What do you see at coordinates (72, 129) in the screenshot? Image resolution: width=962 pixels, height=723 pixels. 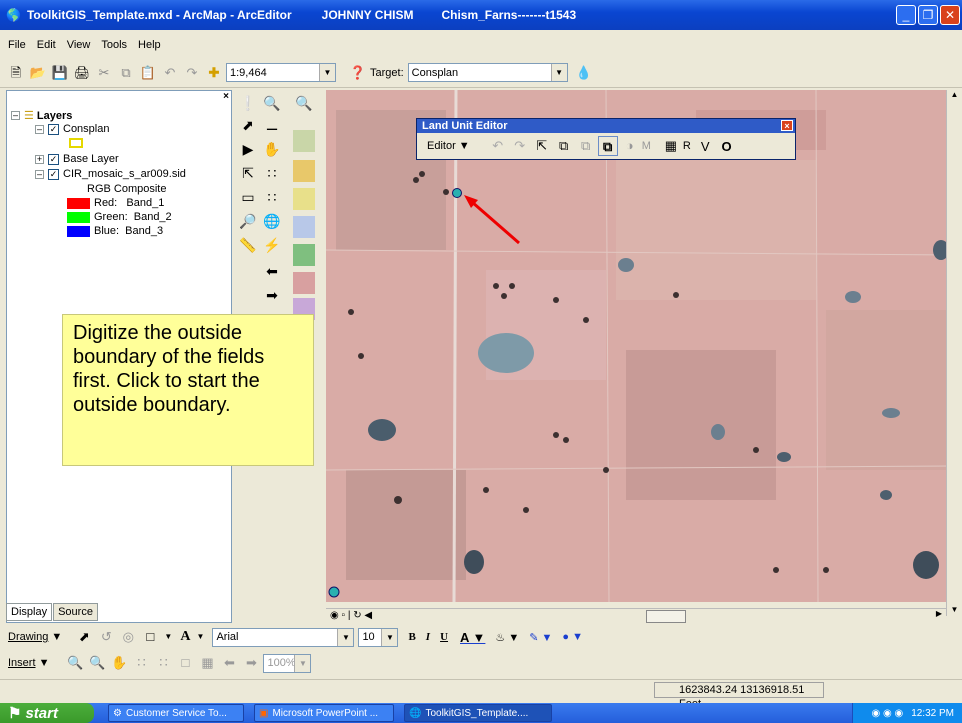 I see `toc-layer-consplan: – ✓ Consplan` at bounding box center [72, 129].